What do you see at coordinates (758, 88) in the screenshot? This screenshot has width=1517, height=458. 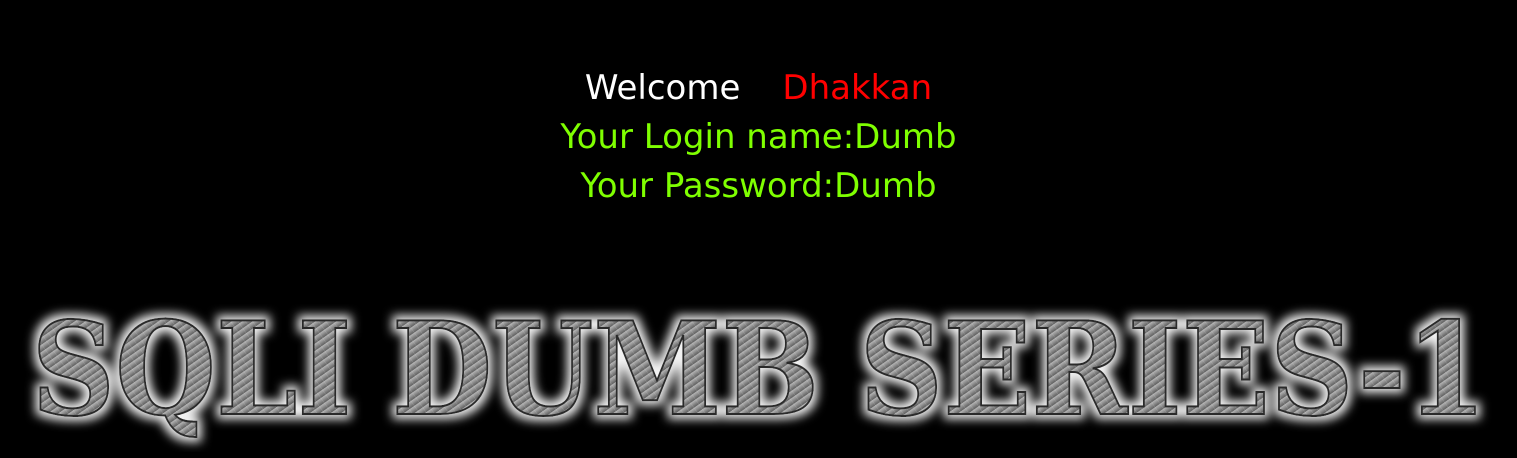 I see `welcome-line: Welcome Dhakkan` at bounding box center [758, 88].